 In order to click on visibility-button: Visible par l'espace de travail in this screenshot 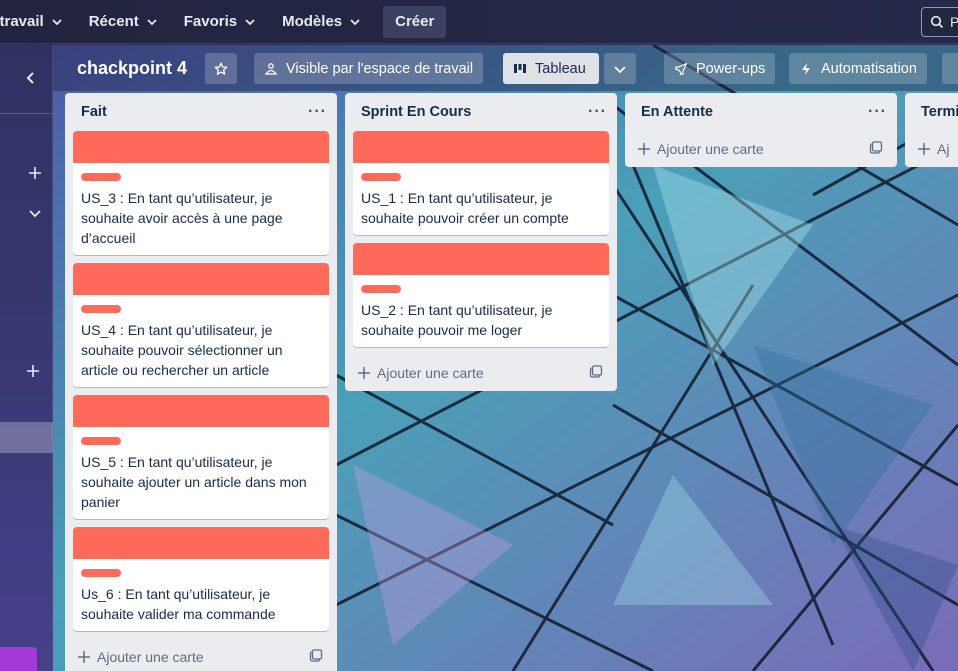, I will do `click(369, 68)`.